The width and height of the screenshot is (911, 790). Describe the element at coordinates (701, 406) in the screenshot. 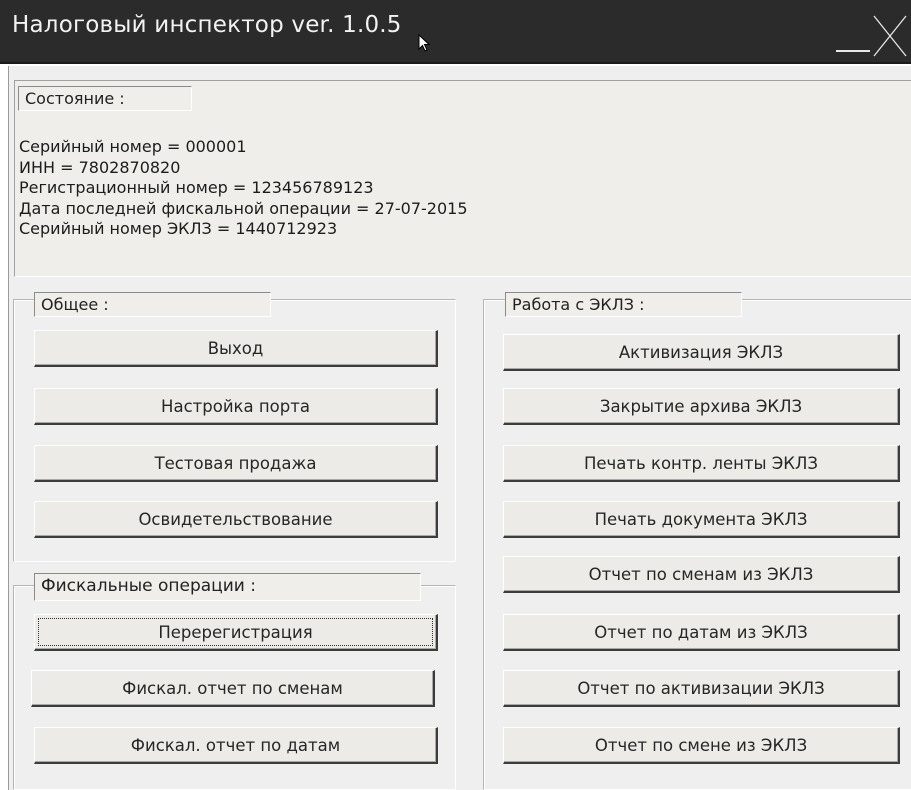

I see `eklz-archive-close-button: Закрытие архива ЭКЛЗ` at that location.